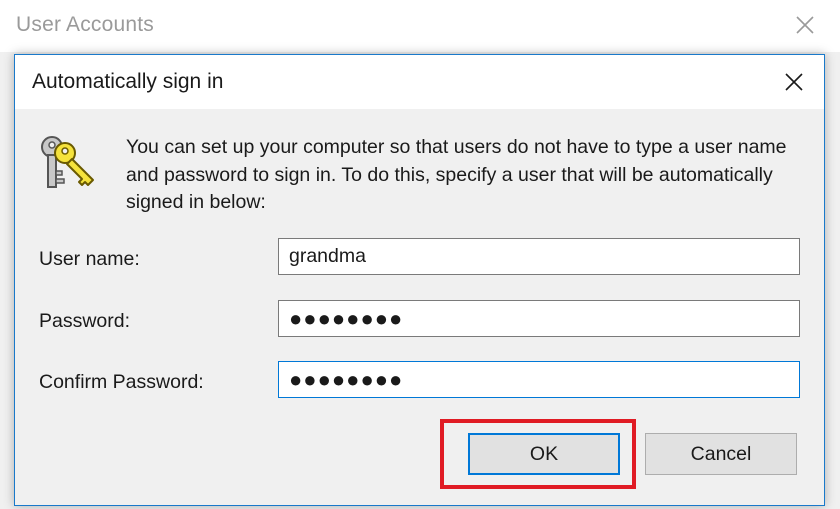  Describe the element at coordinates (539, 256) in the screenshot. I see `username-input` at that location.